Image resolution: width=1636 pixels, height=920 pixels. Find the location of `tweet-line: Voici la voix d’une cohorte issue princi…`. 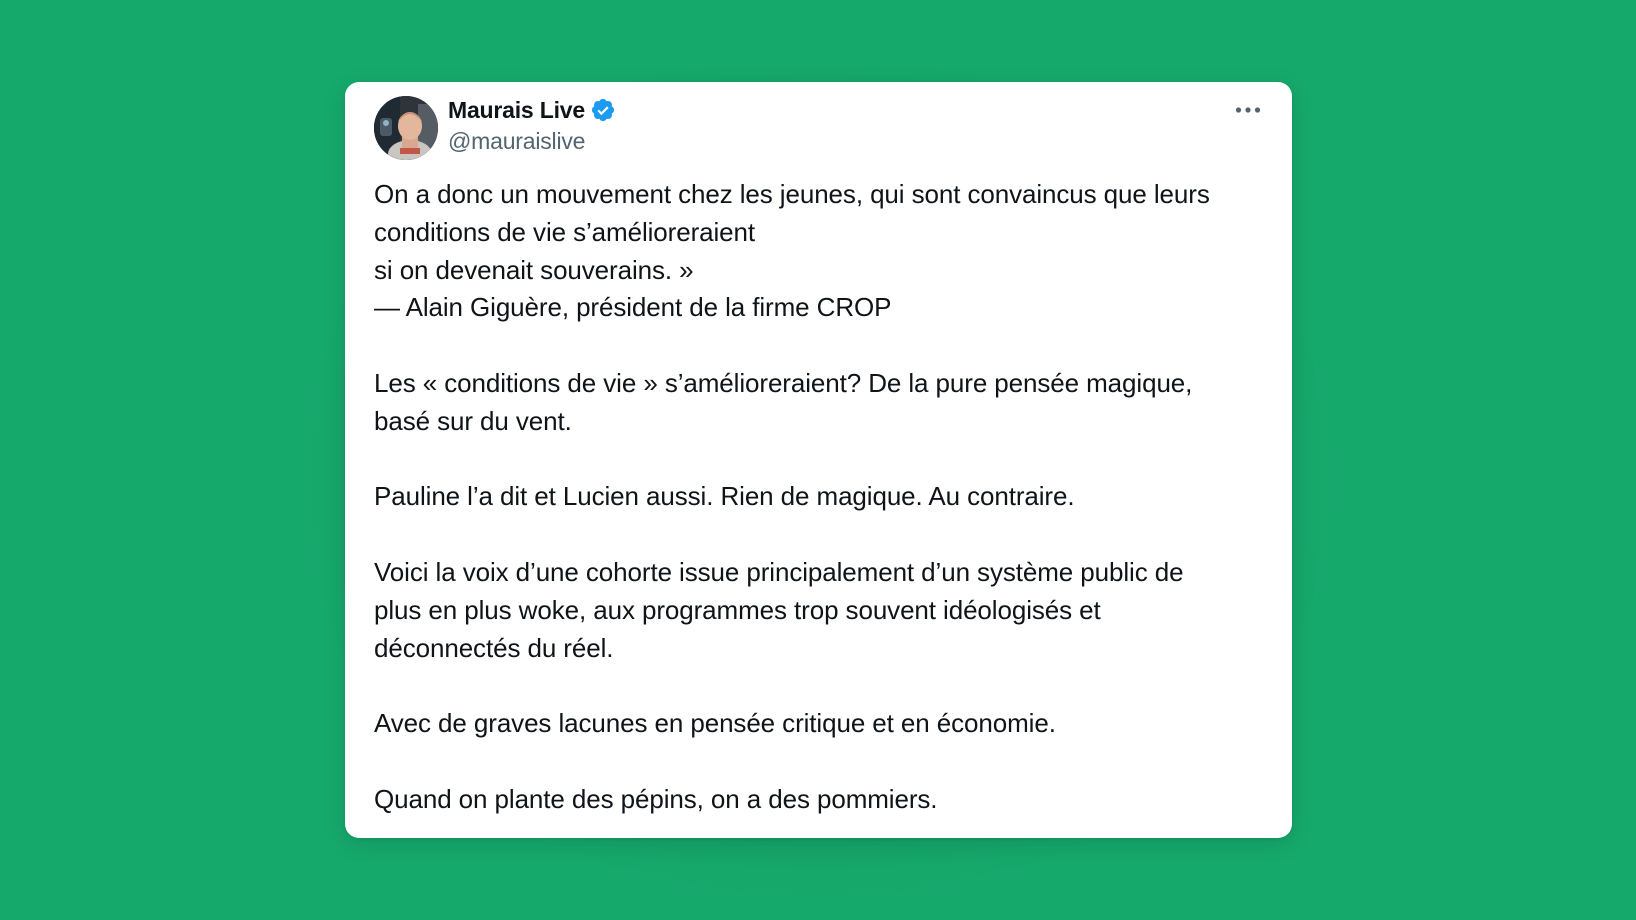

tweet-line: Voici la voix d’une cohorte issue princi… is located at coordinates (779, 571).